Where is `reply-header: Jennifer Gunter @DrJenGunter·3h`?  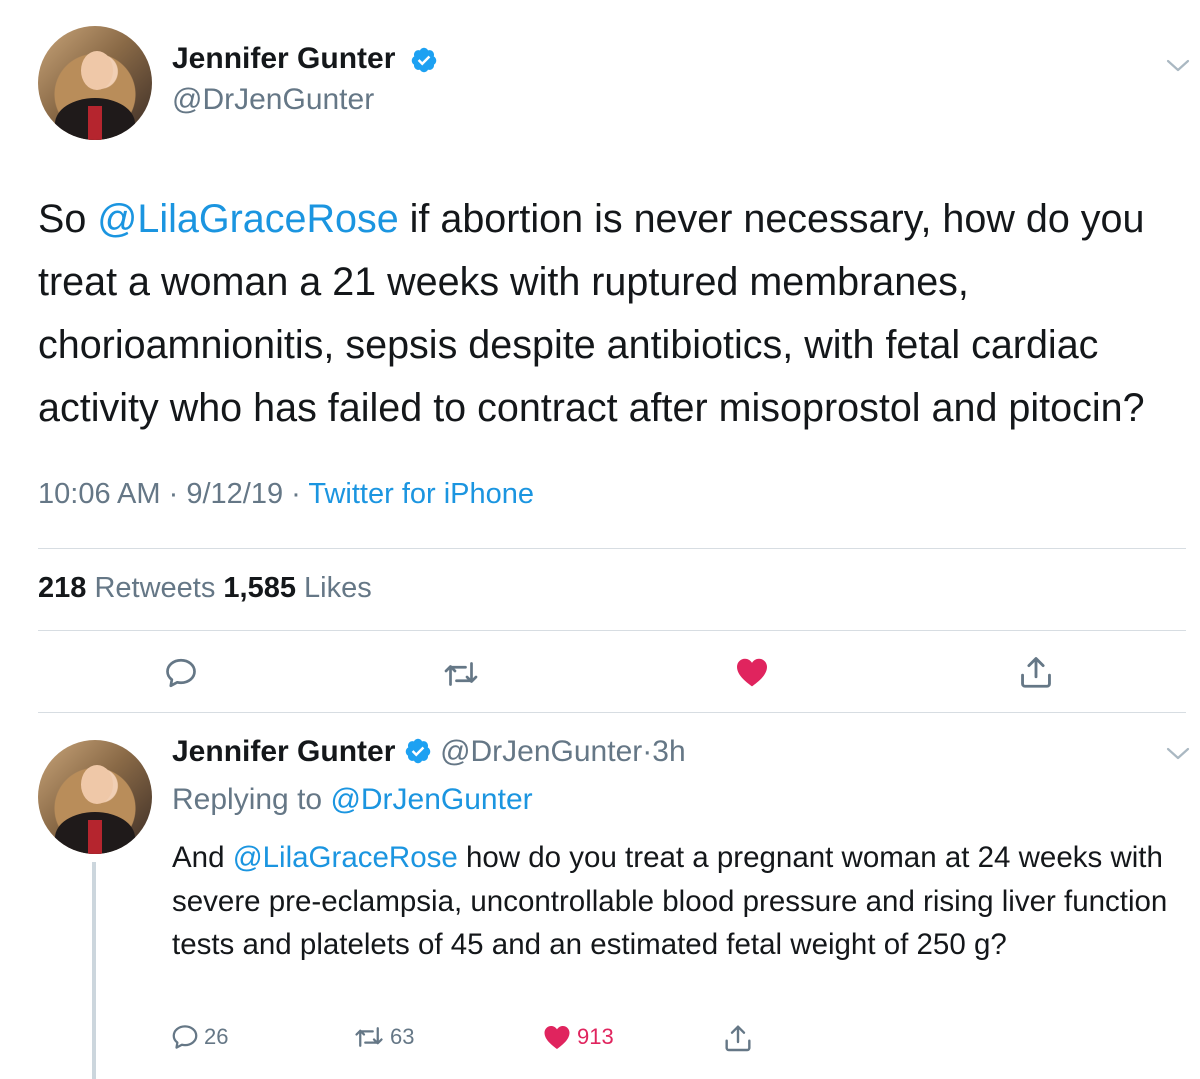
reply-header: Jennifer Gunter @DrJenGunter·3h is located at coordinates (429, 752).